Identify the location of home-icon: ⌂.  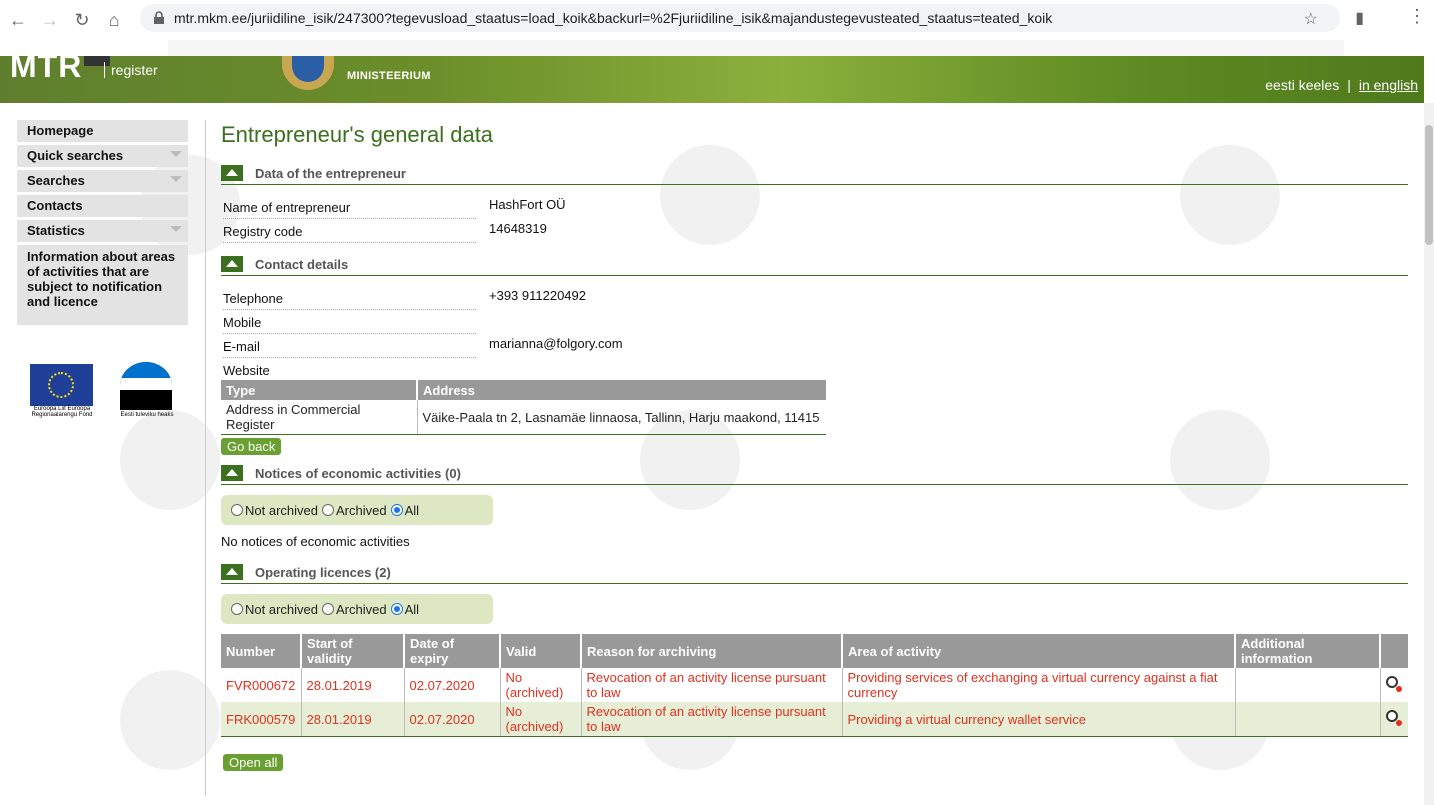
(114, 20).